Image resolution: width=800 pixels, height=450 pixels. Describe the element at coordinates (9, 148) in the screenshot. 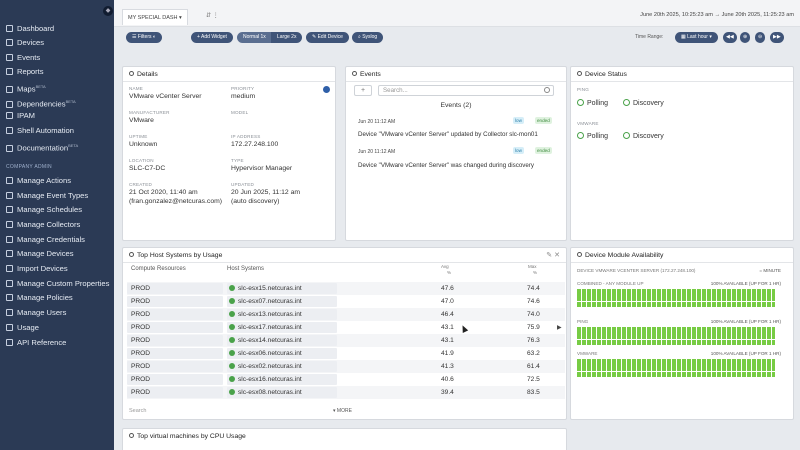

I see `documentation-icon` at that location.